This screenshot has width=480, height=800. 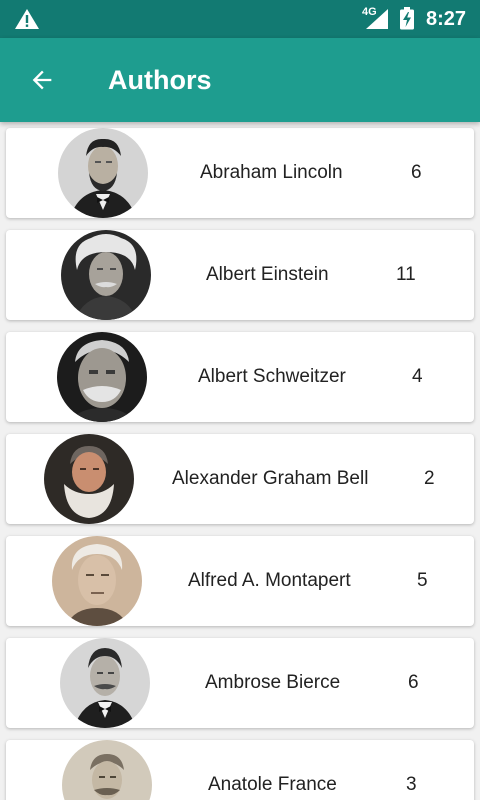 I want to click on page-title: Authors, so click(x=160, y=80).